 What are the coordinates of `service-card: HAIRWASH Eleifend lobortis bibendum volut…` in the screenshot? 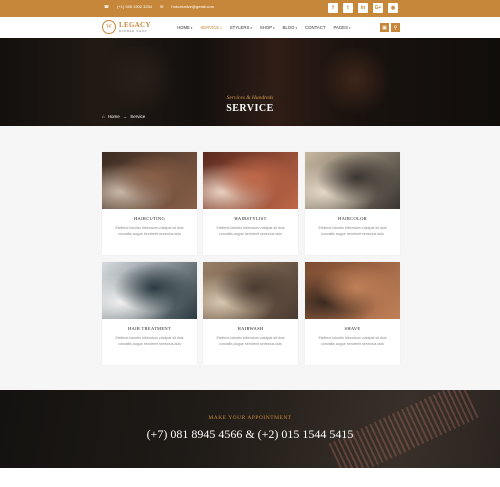 It's located at (250, 313).